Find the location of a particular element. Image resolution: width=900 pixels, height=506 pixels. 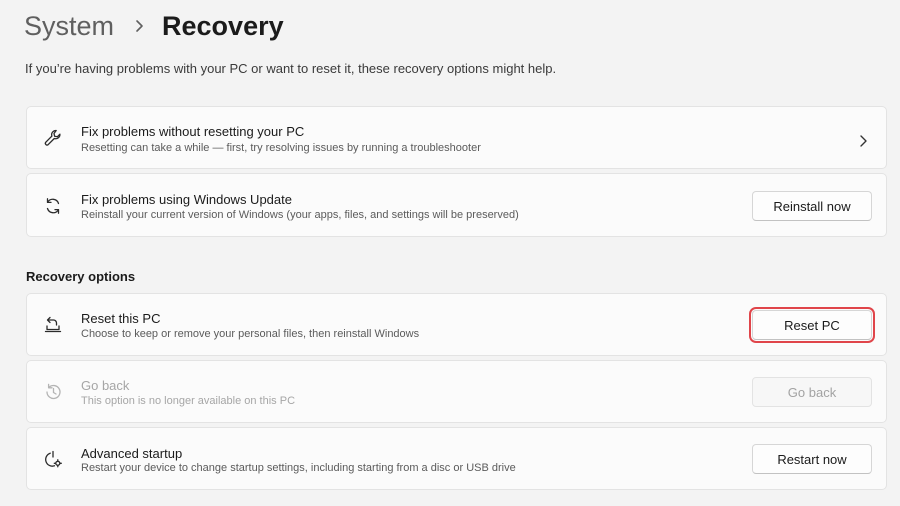

recovery-options-heading: Recovery options is located at coordinates (81, 276).